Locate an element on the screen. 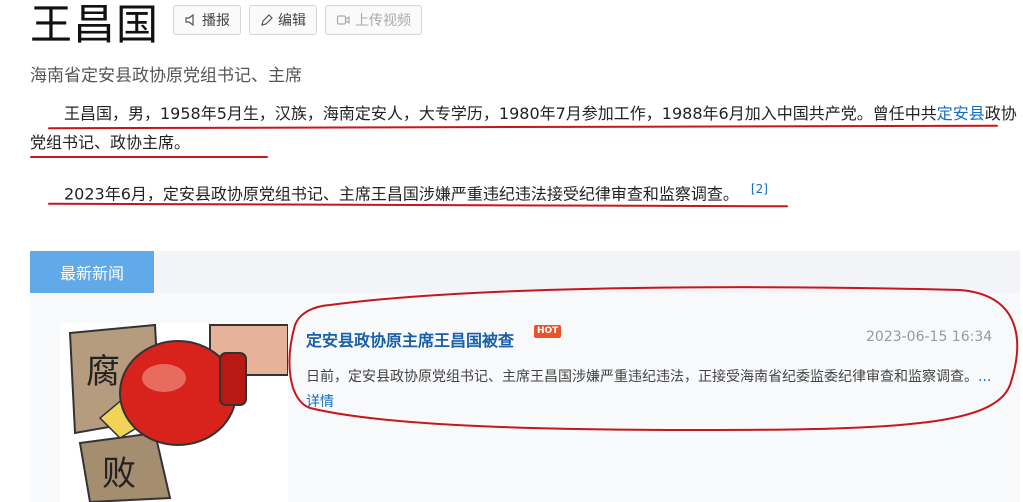 The width and height of the screenshot is (1023, 502). video-camera-icon is located at coordinates (343, 20).